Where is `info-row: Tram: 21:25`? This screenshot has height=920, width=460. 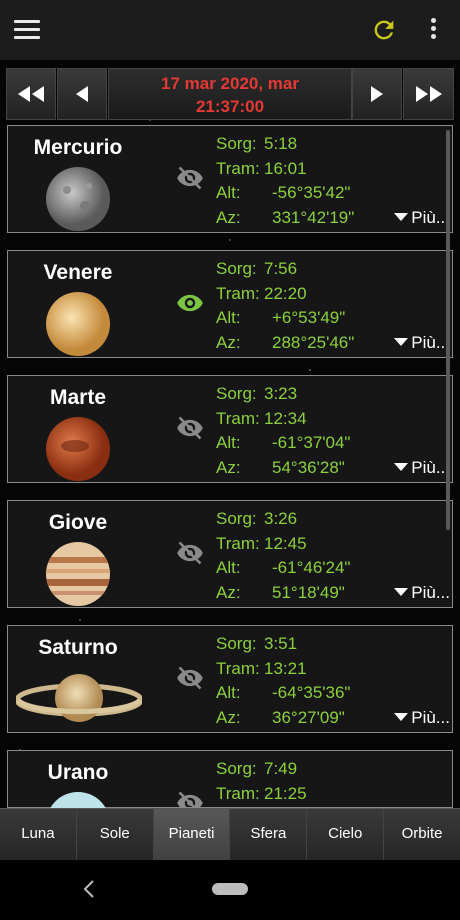 info-row: Tram: 21:25 is located at coordinates (333, 794).